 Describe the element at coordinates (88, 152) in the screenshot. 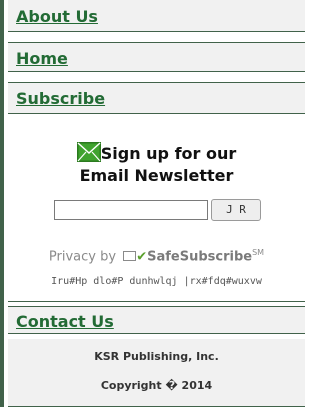

I see `envelope-icon` at that location.